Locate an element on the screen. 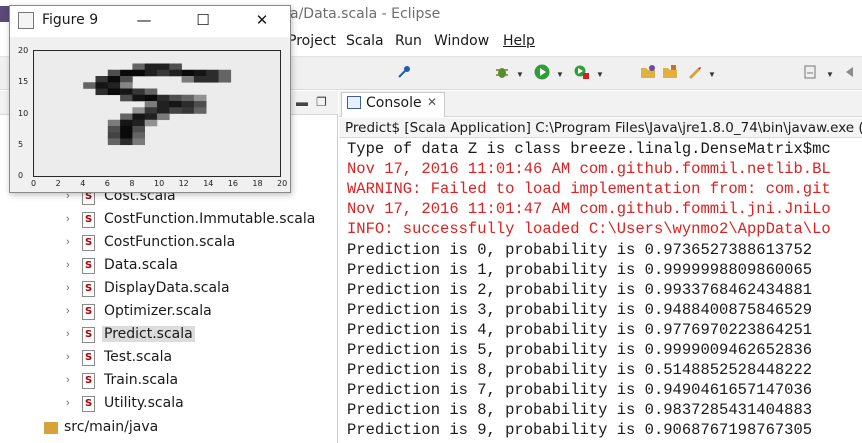 Image resolution: width=862 pixels, height=443 pixels. back-icon is located at coordinates (850, 72).